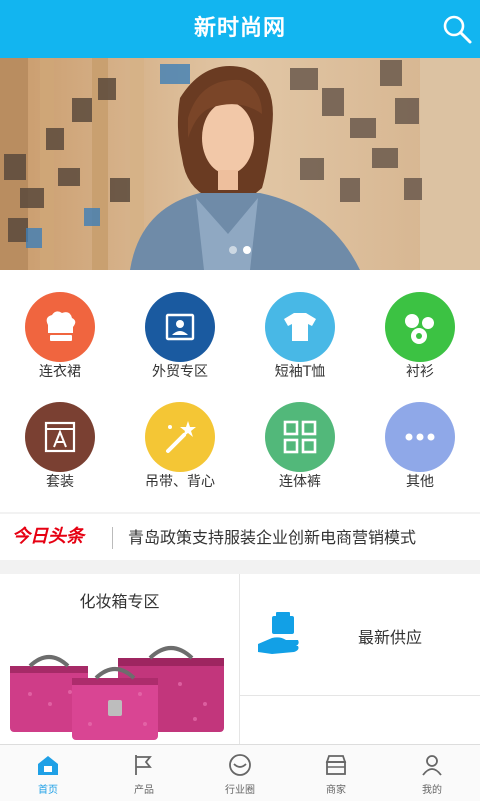 The image size is (480, 801). What do you see at coordinates (48, 765) in the screenshot?
I see `home-icon` at bounding box center [48, 765].